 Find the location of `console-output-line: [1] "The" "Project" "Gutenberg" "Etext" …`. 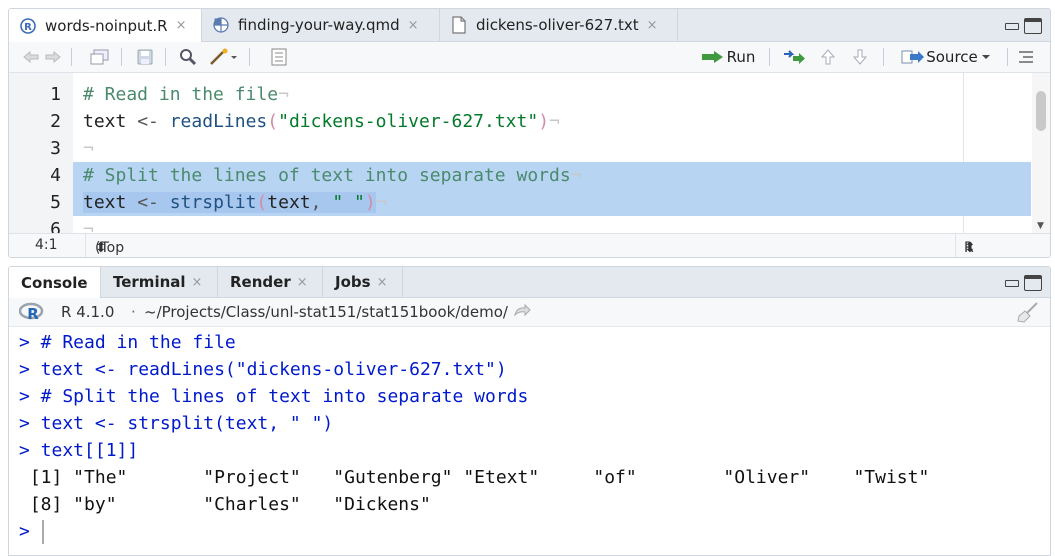

console-output-line: [1] "The" "Project" "Gutenberg" "Etext" … is located at coordinates (474, 477).